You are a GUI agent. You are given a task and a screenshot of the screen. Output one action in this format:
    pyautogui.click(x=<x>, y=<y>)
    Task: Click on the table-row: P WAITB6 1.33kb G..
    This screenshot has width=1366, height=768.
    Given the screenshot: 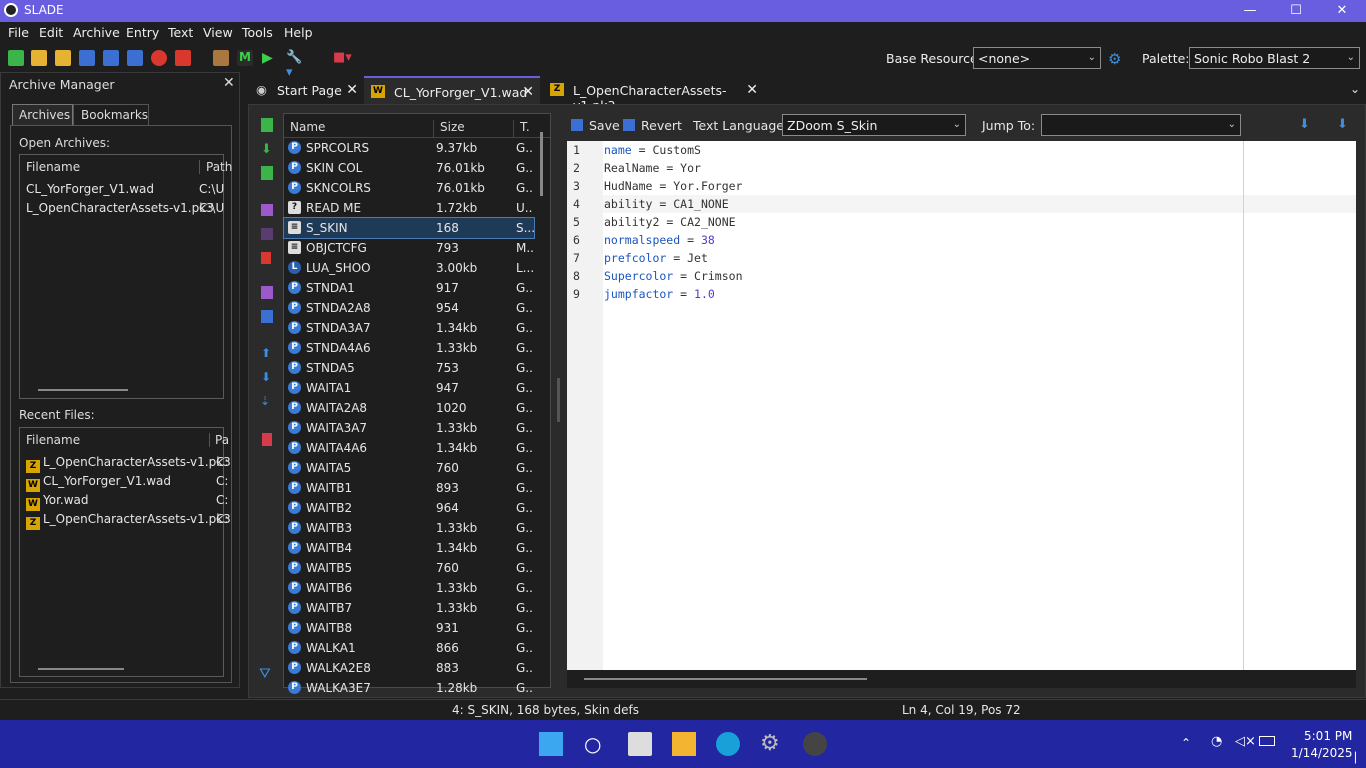 What is the action you would take?
    pyautogui.click(x=409, y=588)
    